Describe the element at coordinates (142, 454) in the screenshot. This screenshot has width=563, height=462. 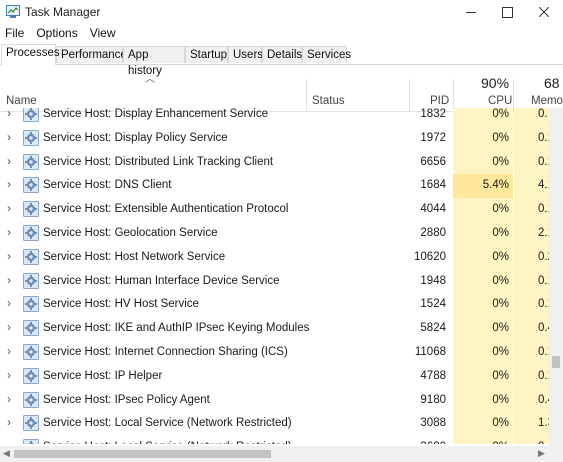
I see `horizontal-scroll-thumb` at that location.